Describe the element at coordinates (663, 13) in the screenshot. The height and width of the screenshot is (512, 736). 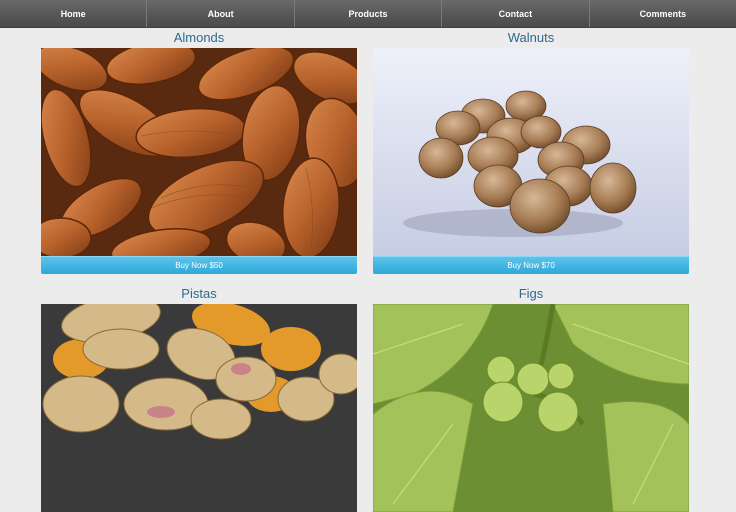
I see `nav-comments: Comments` at that location.